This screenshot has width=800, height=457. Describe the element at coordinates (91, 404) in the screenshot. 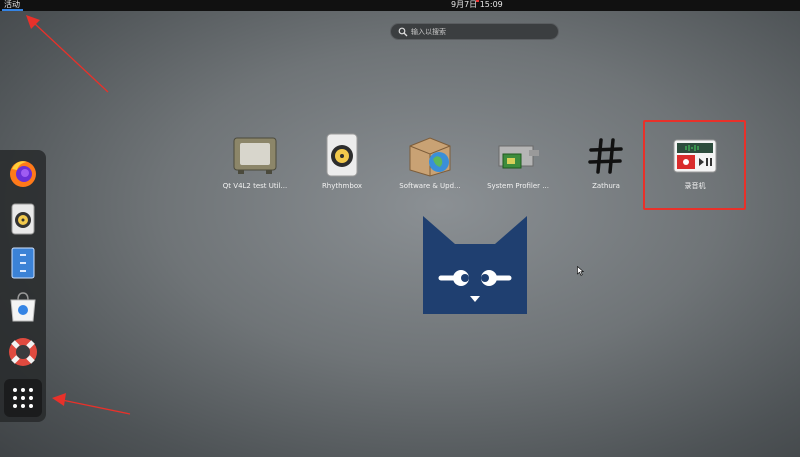

I see `arrow-to-show-apps` at that location.